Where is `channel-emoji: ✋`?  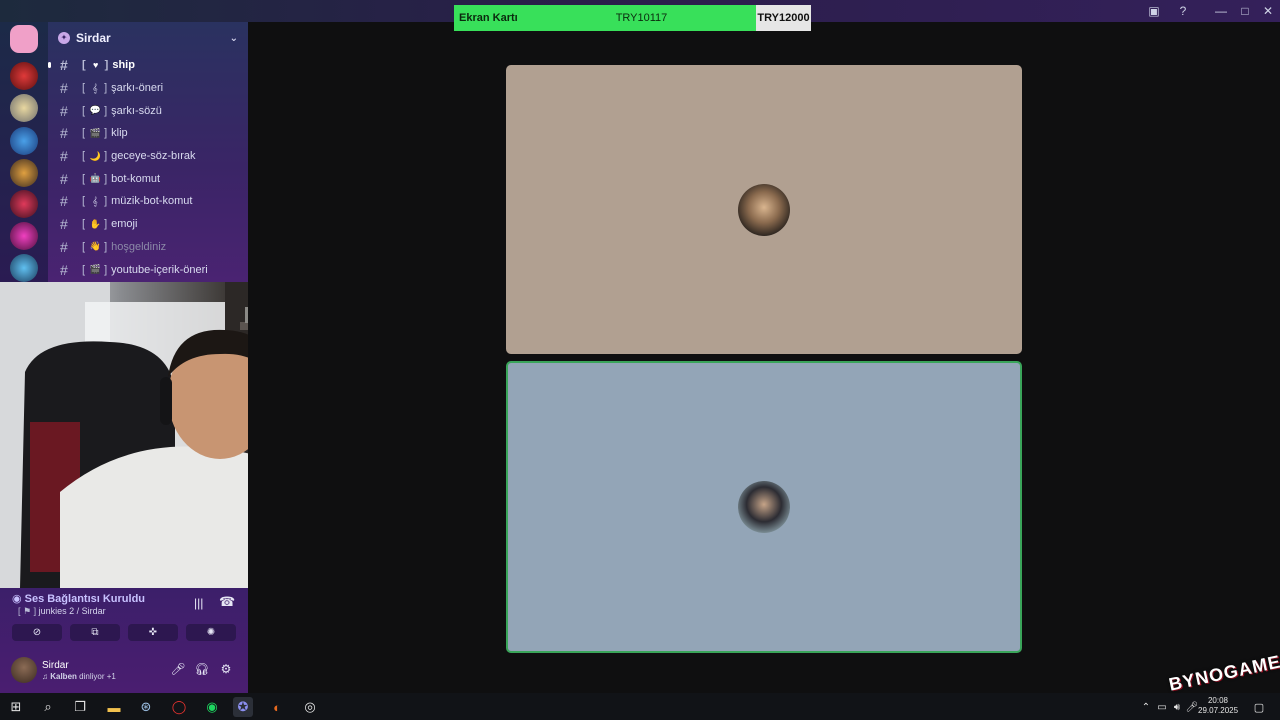 channel-emoji: ✋ is located at coordinates (95, 223).